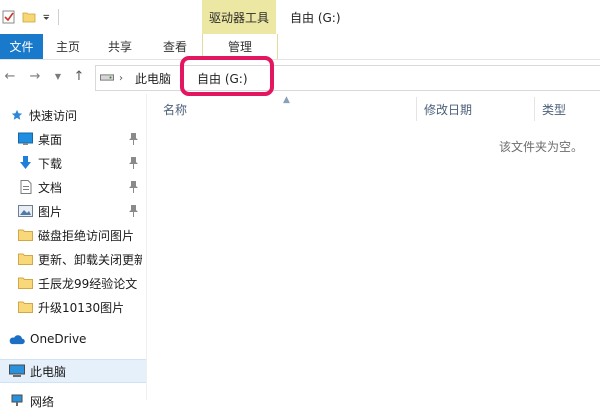 The image size is (600, 412). I want to click on picture-icon, so click(25, 211).